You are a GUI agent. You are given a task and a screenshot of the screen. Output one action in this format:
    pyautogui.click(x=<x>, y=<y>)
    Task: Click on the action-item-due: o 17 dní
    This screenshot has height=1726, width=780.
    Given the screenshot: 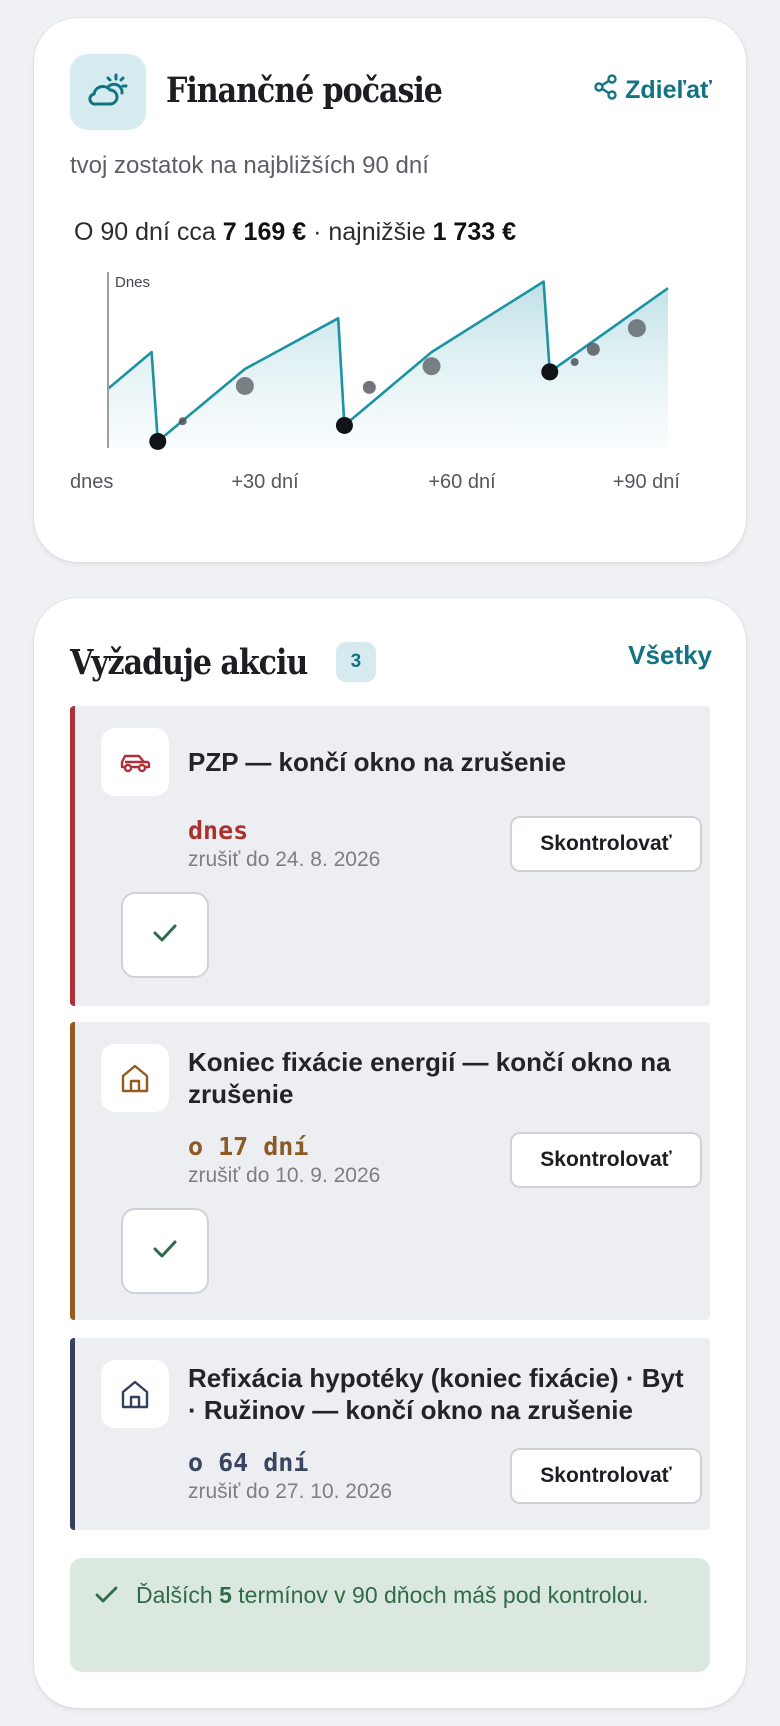 What is the action you would take?
    pyautogui.click(x=248, y=1146)
    